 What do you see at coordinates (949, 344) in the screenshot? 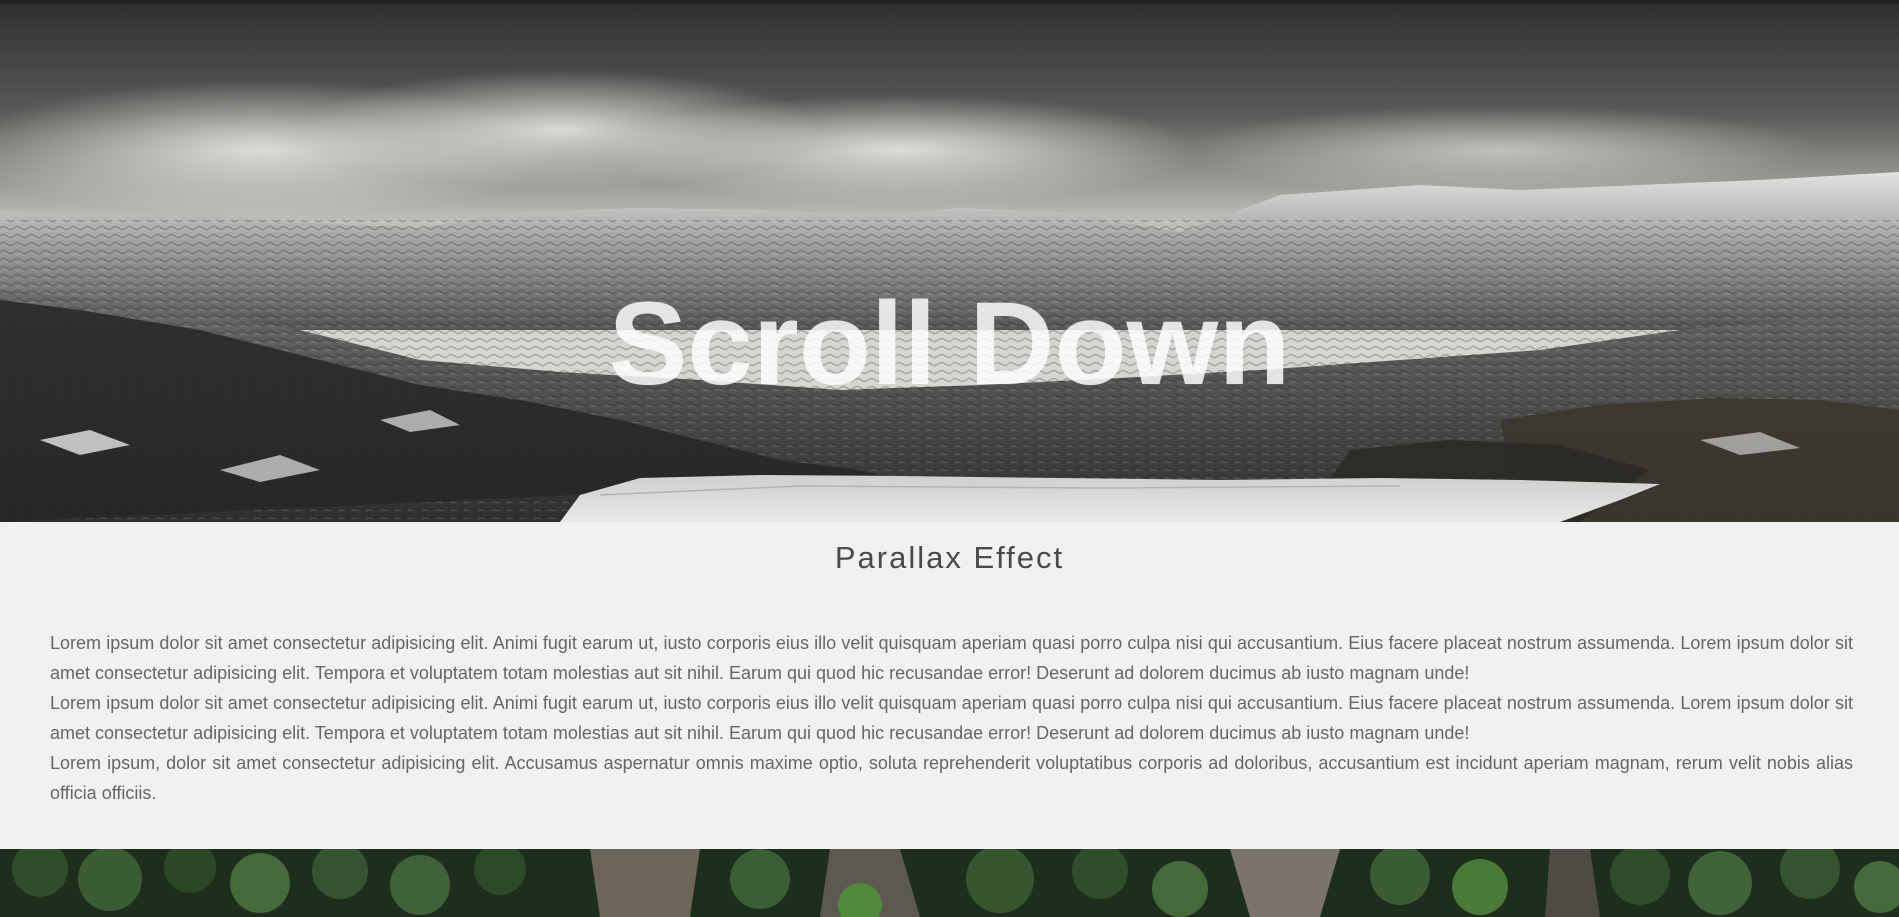
I see `hero-title: Scroll Down` at bounding box center [949, 344].